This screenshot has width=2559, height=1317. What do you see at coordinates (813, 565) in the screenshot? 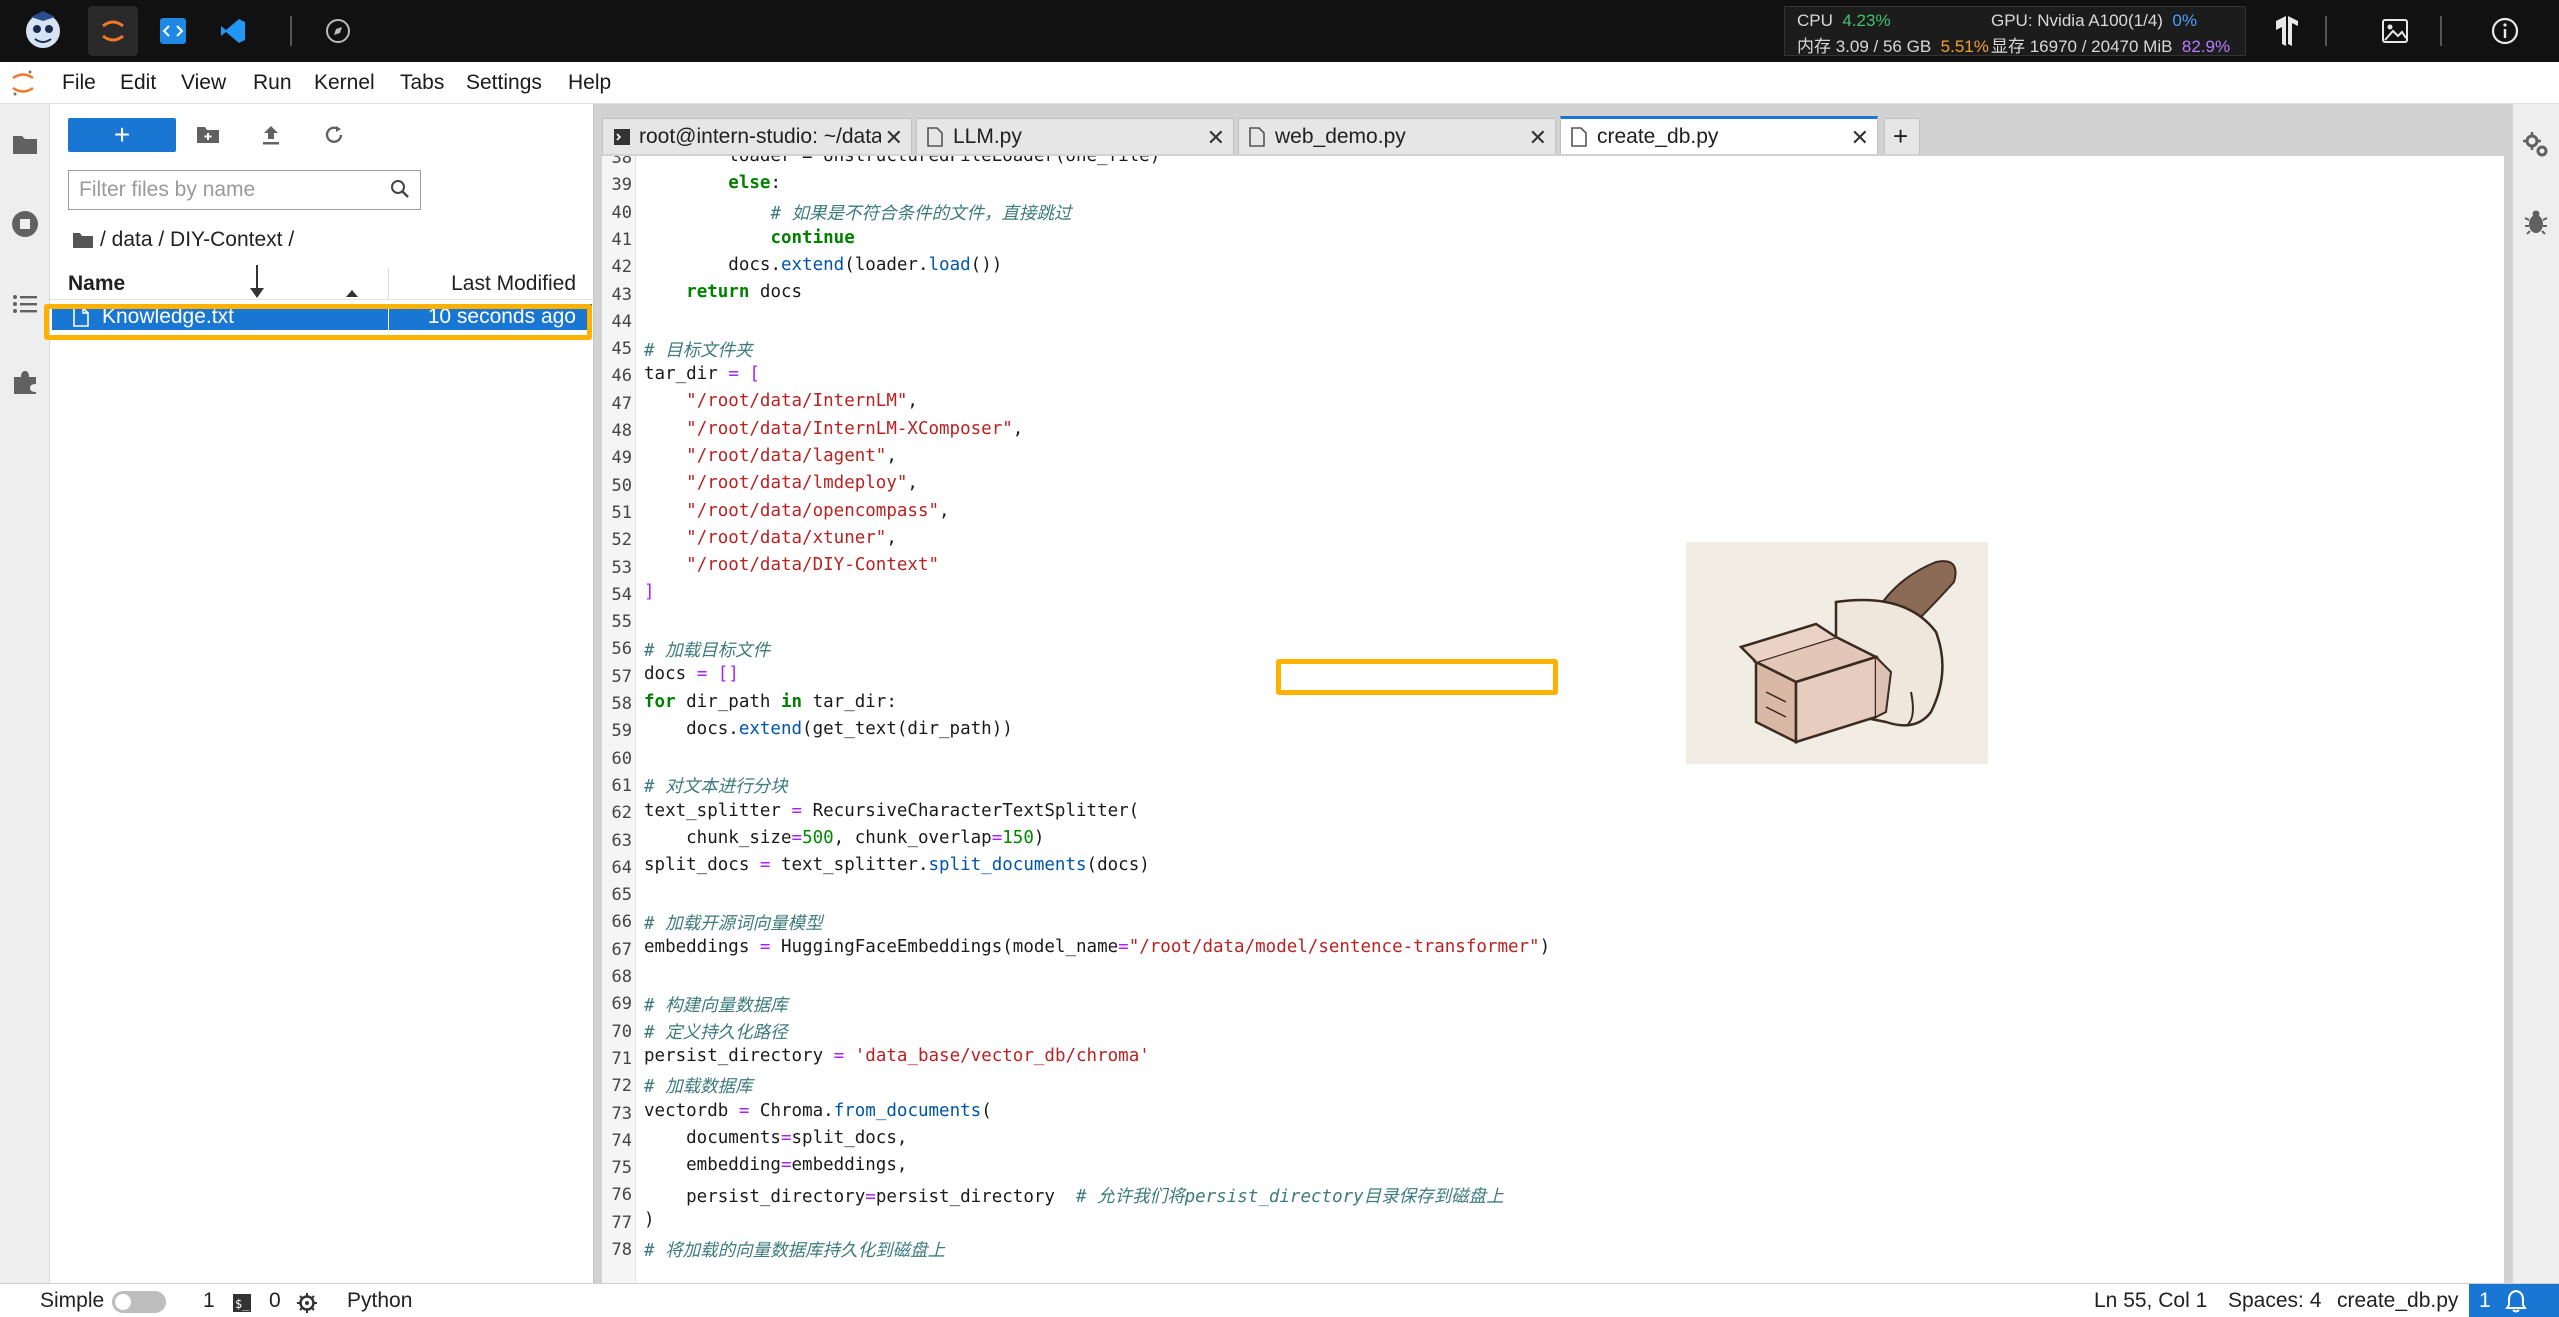
I see `string: "/root/data/DIY-Context"` at bounding box center [813, 565].